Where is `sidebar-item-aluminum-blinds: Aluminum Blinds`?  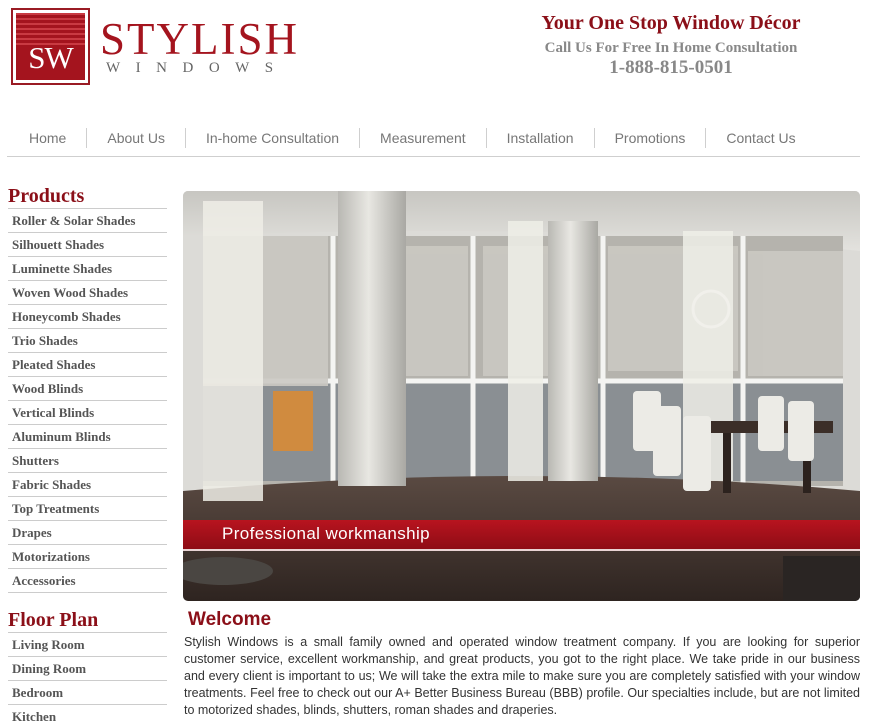 sidebar-item-aluminum-blinds: Aluminum Blinds is located at coordinates (87, 437).